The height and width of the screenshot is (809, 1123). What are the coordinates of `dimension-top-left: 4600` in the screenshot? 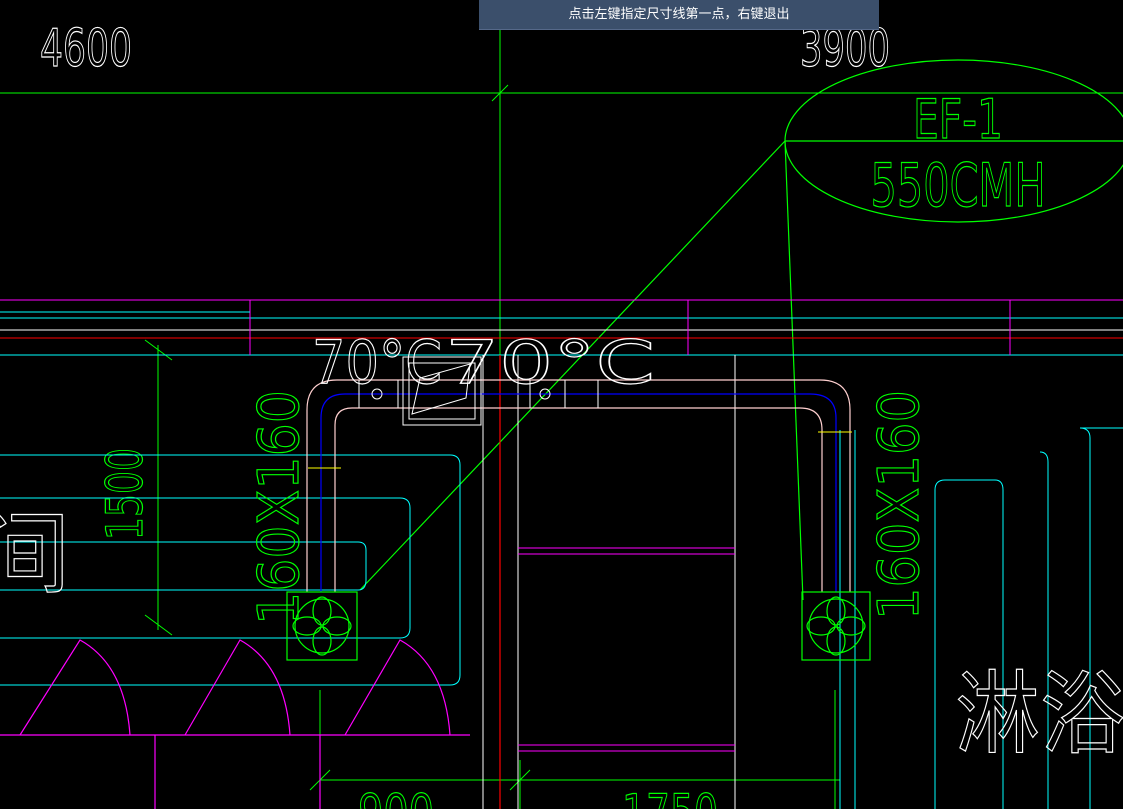 It's located at (86, 49).